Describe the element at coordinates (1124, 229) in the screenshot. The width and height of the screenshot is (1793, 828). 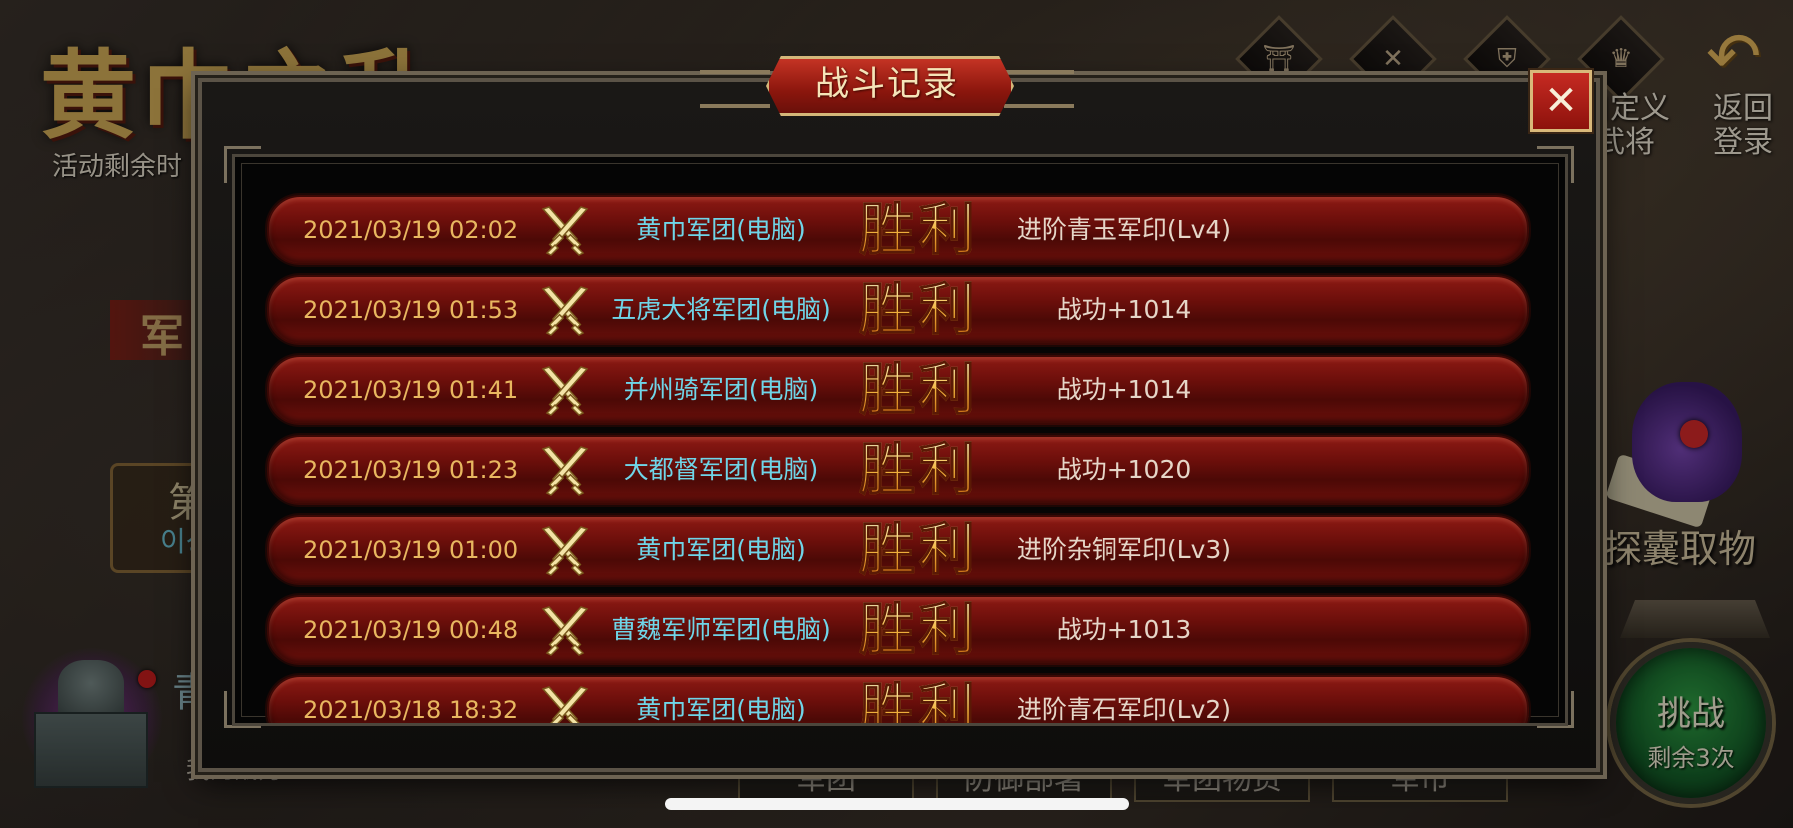
I see `record-reward: 进阶青玉军印(Lv4)` at that location.